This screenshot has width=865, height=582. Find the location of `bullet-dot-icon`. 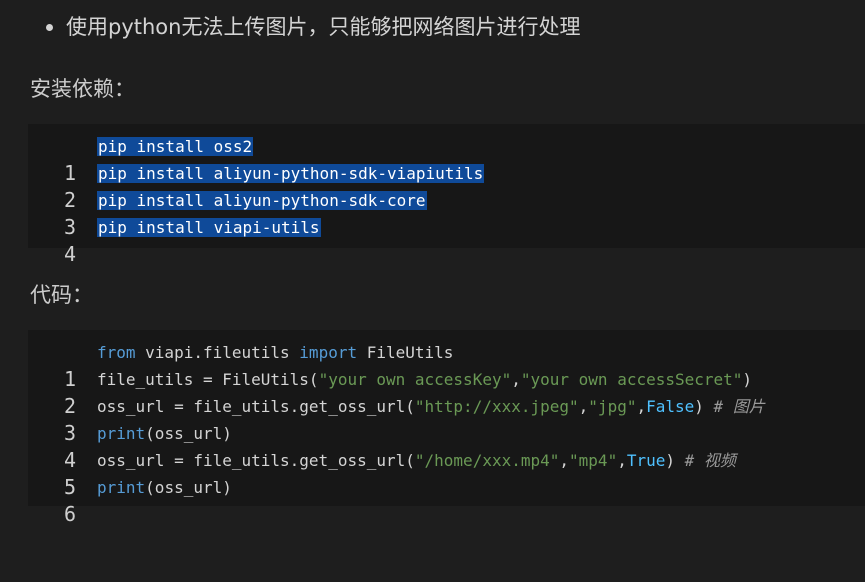

bullet-dot-icon is located at coordinates (49, 27).